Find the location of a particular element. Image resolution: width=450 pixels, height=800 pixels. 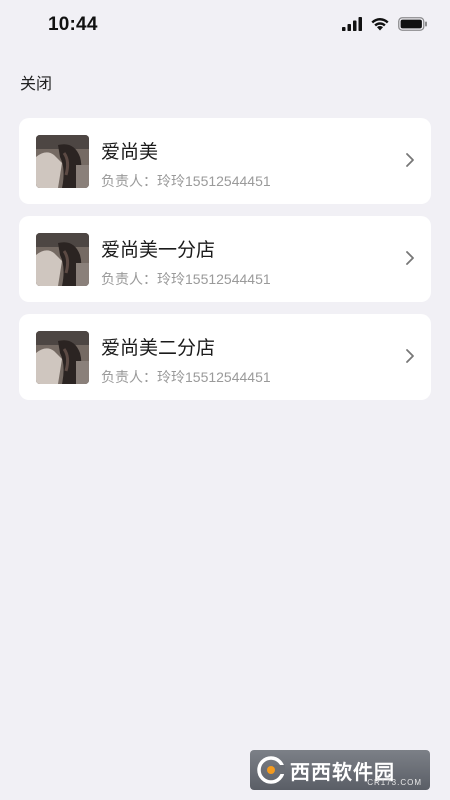

wifi-icon is located at coordinates (380, 24).